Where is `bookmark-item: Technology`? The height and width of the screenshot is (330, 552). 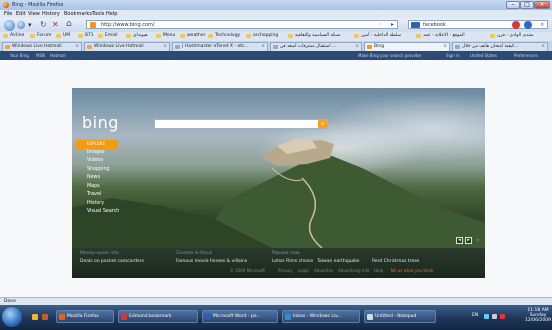 bookmark-item: Technology is located at coordinates (227, 35).